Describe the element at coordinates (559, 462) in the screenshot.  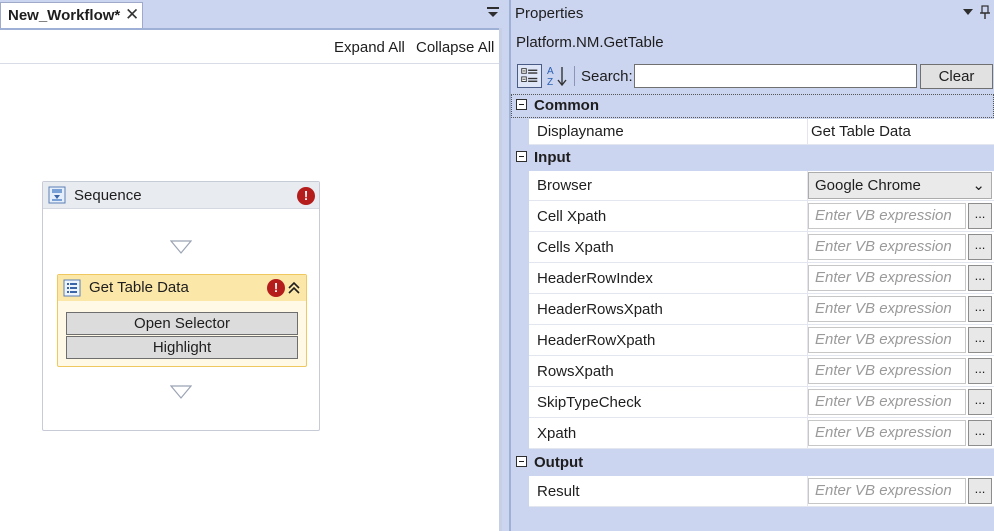
I see `category-label: Output` at that location.